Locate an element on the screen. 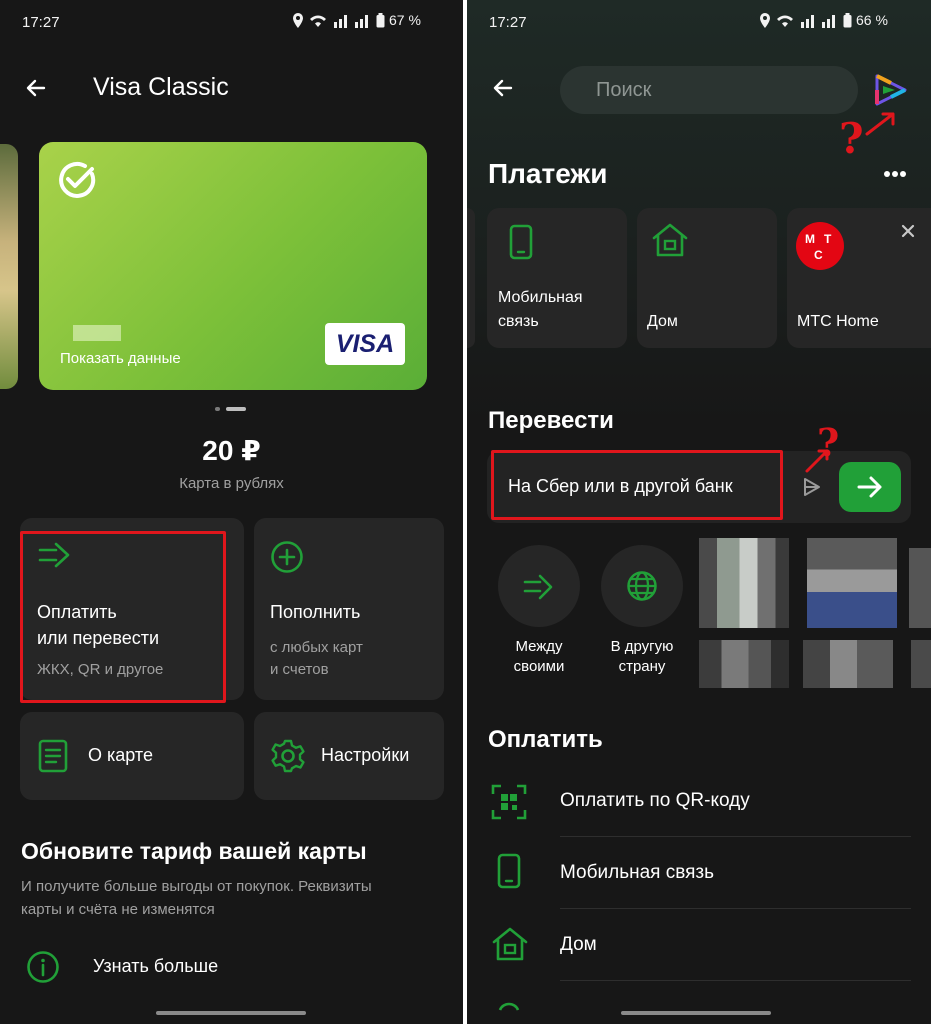 The width and height of the screenshot is (931, 1024). settings-tile: Настройки is located at coordinates (349, 756).